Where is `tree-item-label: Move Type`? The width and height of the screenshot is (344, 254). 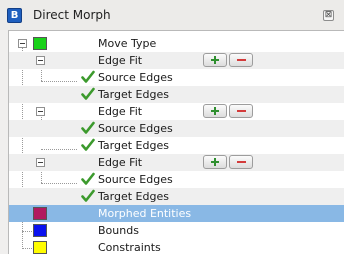
tree-item-label: Move Type is located at coordinates (127, 43).